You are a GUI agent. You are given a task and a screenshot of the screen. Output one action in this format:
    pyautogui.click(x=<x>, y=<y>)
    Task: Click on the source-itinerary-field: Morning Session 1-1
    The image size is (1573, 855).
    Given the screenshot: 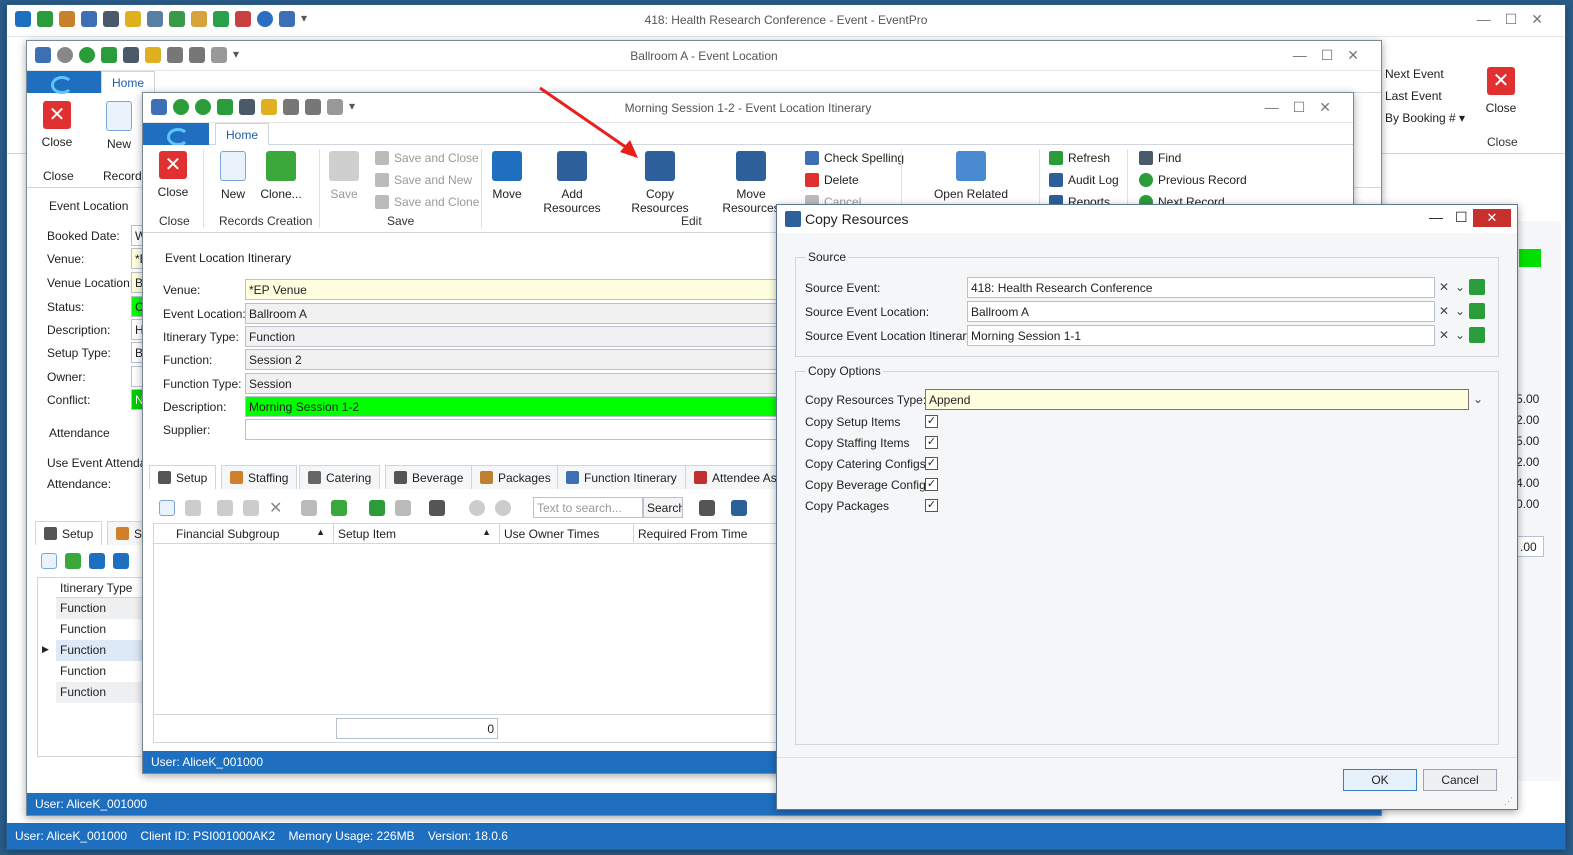 What is the action you would take?
    pyautogui.click(x=1201, y=335)
    